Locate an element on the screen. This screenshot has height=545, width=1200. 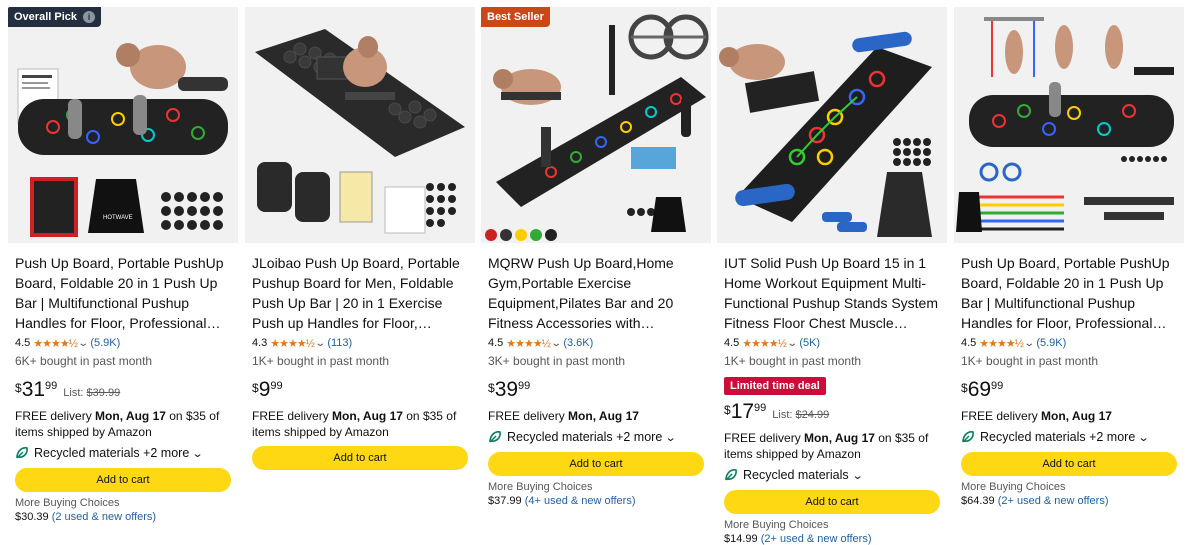
price-whole: 39 is located at coordinates (506, 389).